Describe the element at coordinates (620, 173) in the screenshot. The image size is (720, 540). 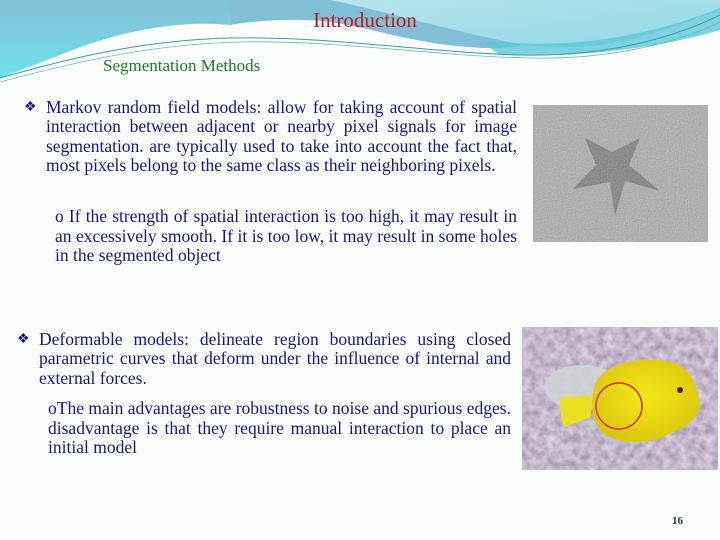
I see `noisy-star-image` at that location.